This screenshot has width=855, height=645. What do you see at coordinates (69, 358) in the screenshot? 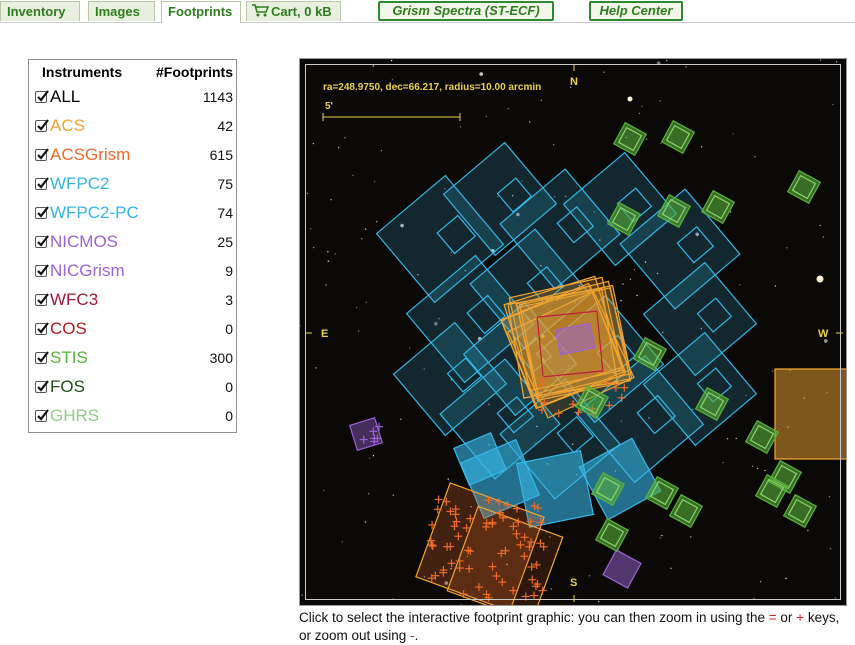
I see `instrument-name: STIS` at bounding box center [69, 358].